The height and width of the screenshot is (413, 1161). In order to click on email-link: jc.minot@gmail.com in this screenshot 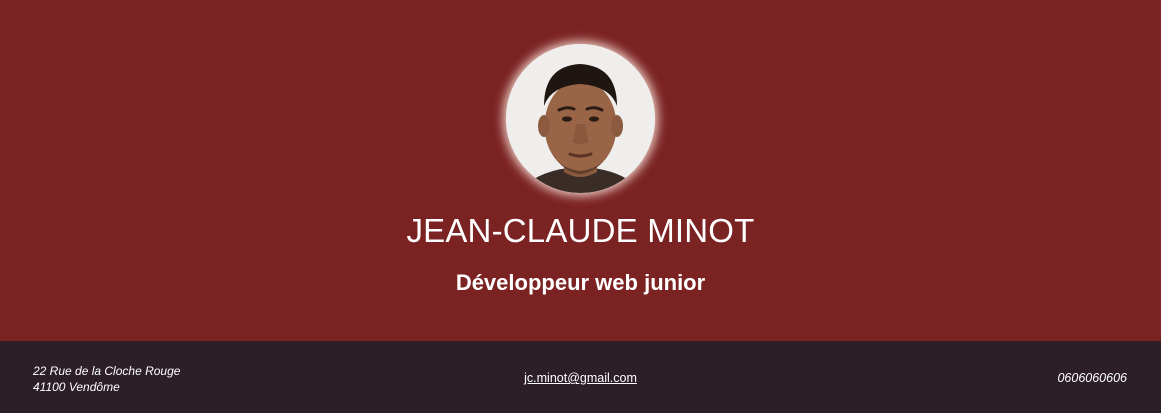, I will do `click(580, 378)`.